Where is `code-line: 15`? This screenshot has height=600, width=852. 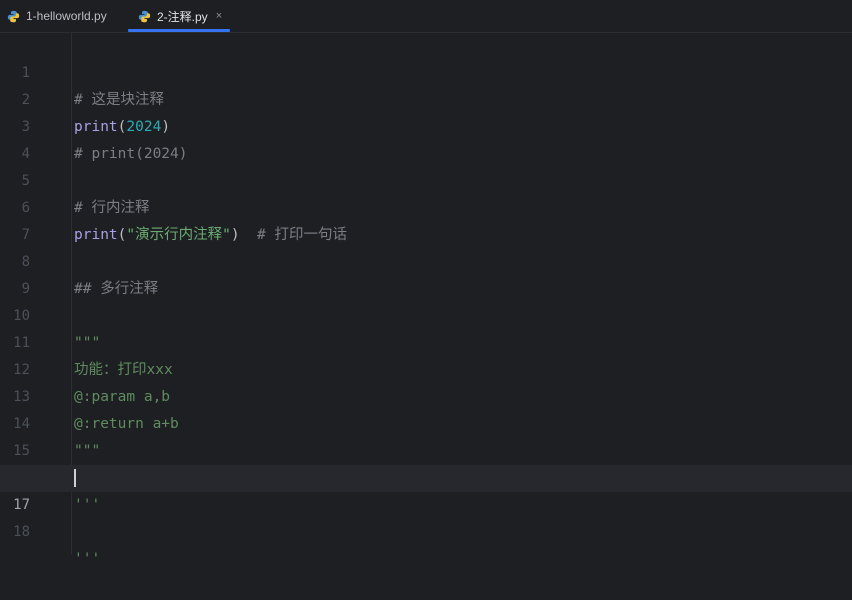 code-line: 15 is located at coordinates (426, 435).